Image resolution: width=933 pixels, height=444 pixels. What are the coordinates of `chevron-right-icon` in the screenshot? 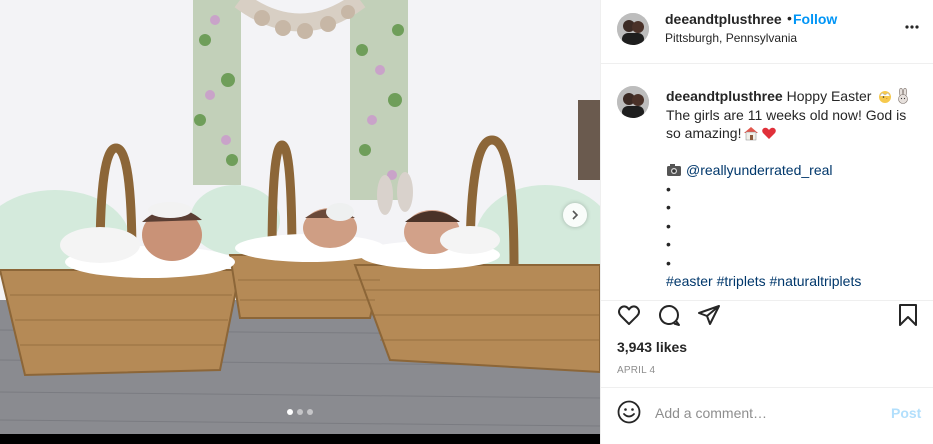 It's located at (575, 215).